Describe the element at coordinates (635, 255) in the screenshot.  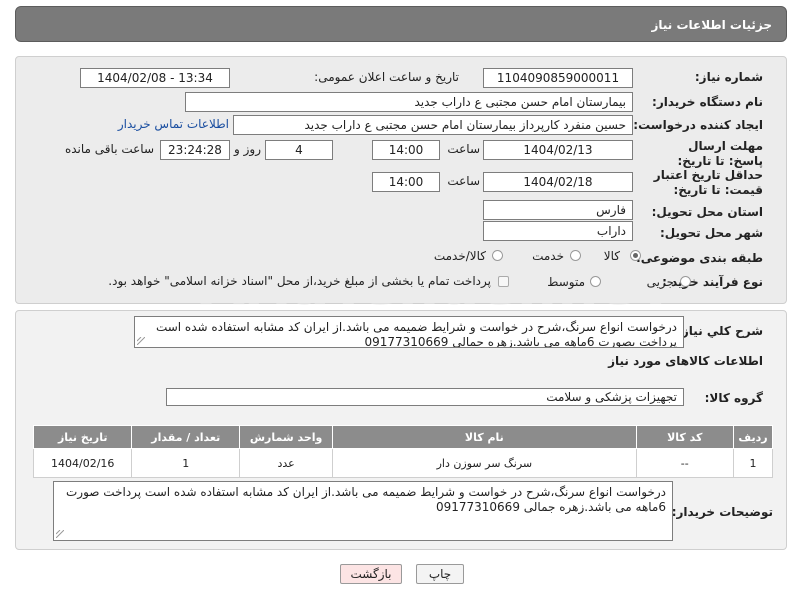
I see `category-radio-goods` at that location.